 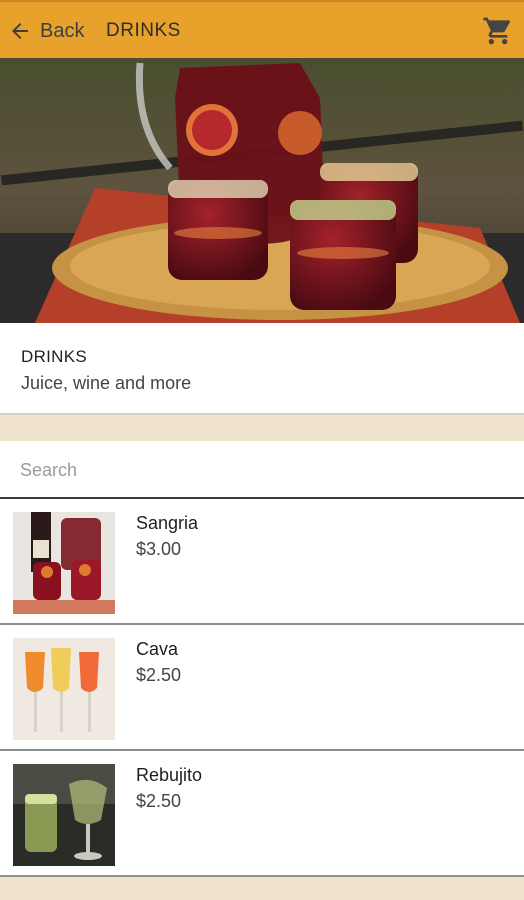 I want to click on product-name: Sangria, so click(x=167, y=523).